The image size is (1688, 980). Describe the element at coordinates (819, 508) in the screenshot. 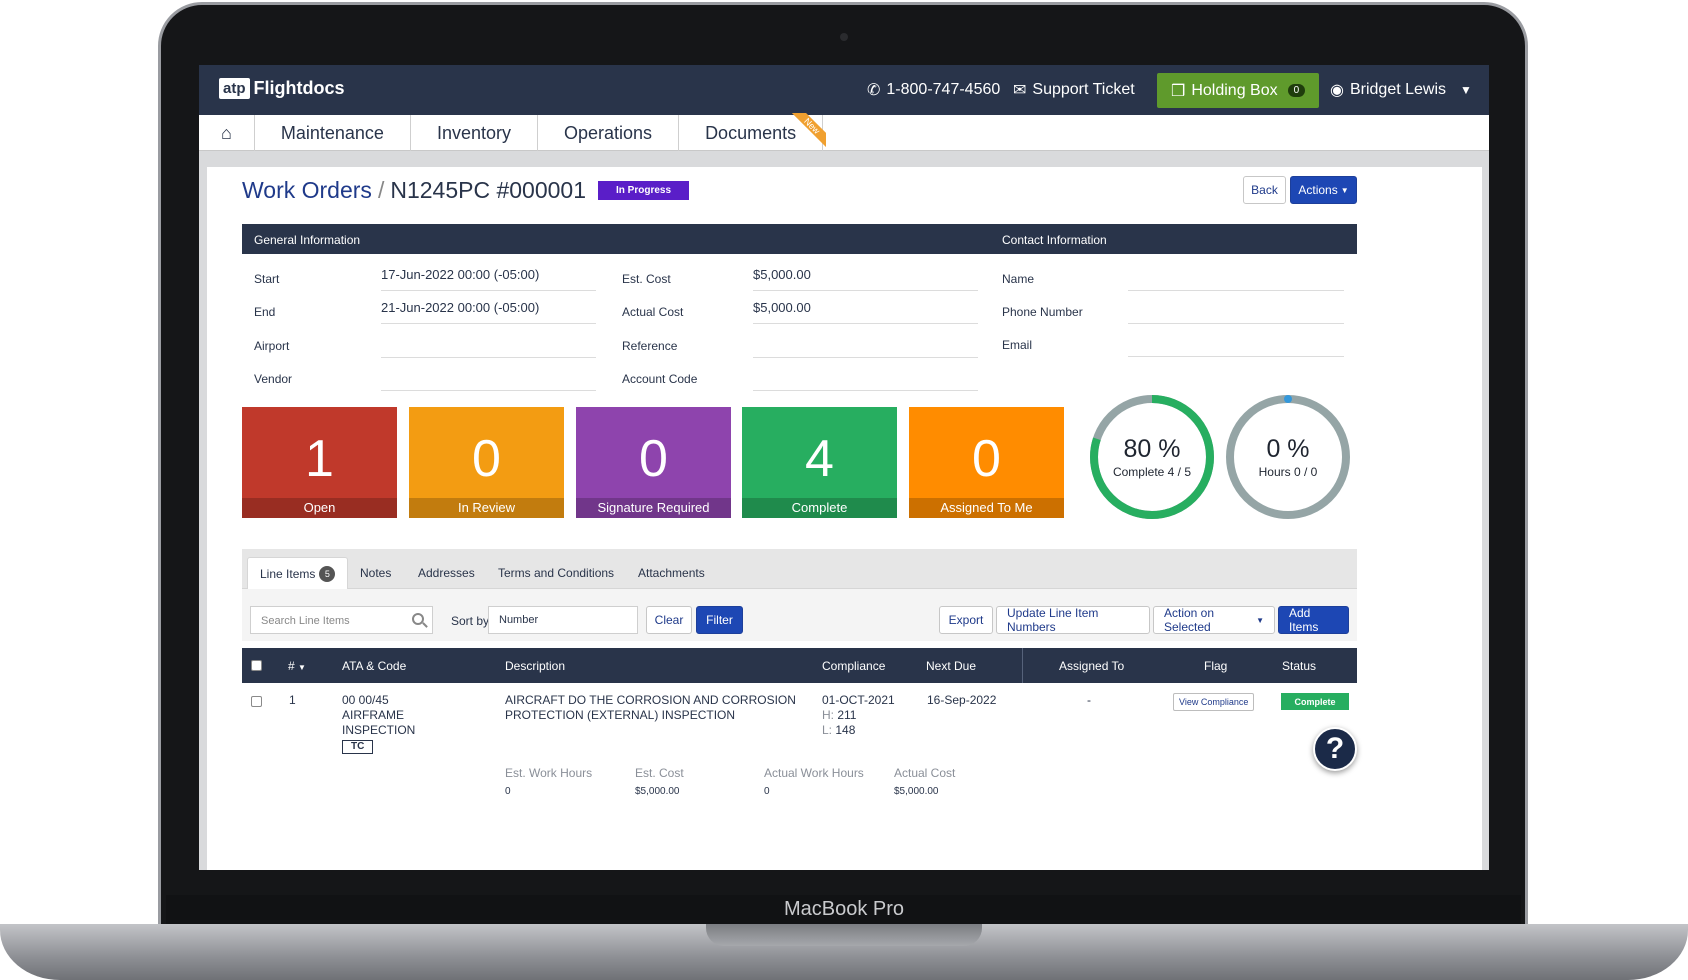

I see `tile-complete-label: Complete` at that location.